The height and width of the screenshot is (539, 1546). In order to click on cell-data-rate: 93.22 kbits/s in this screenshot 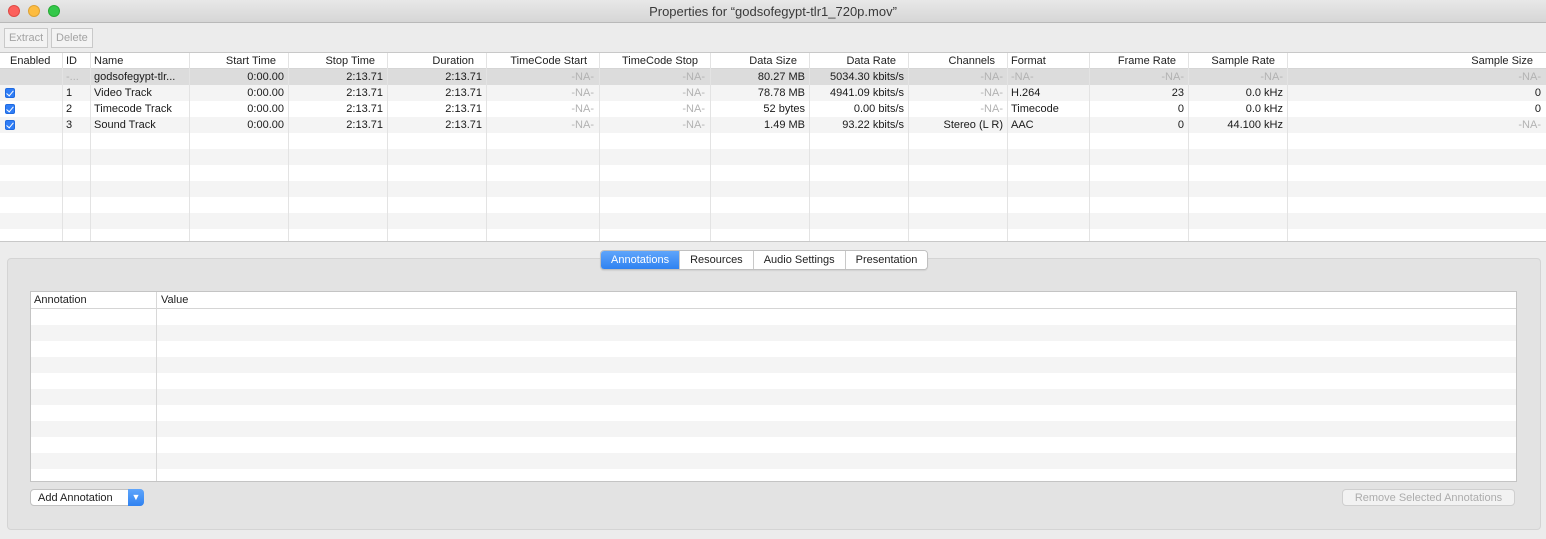, I will do `click(873, 125)`.